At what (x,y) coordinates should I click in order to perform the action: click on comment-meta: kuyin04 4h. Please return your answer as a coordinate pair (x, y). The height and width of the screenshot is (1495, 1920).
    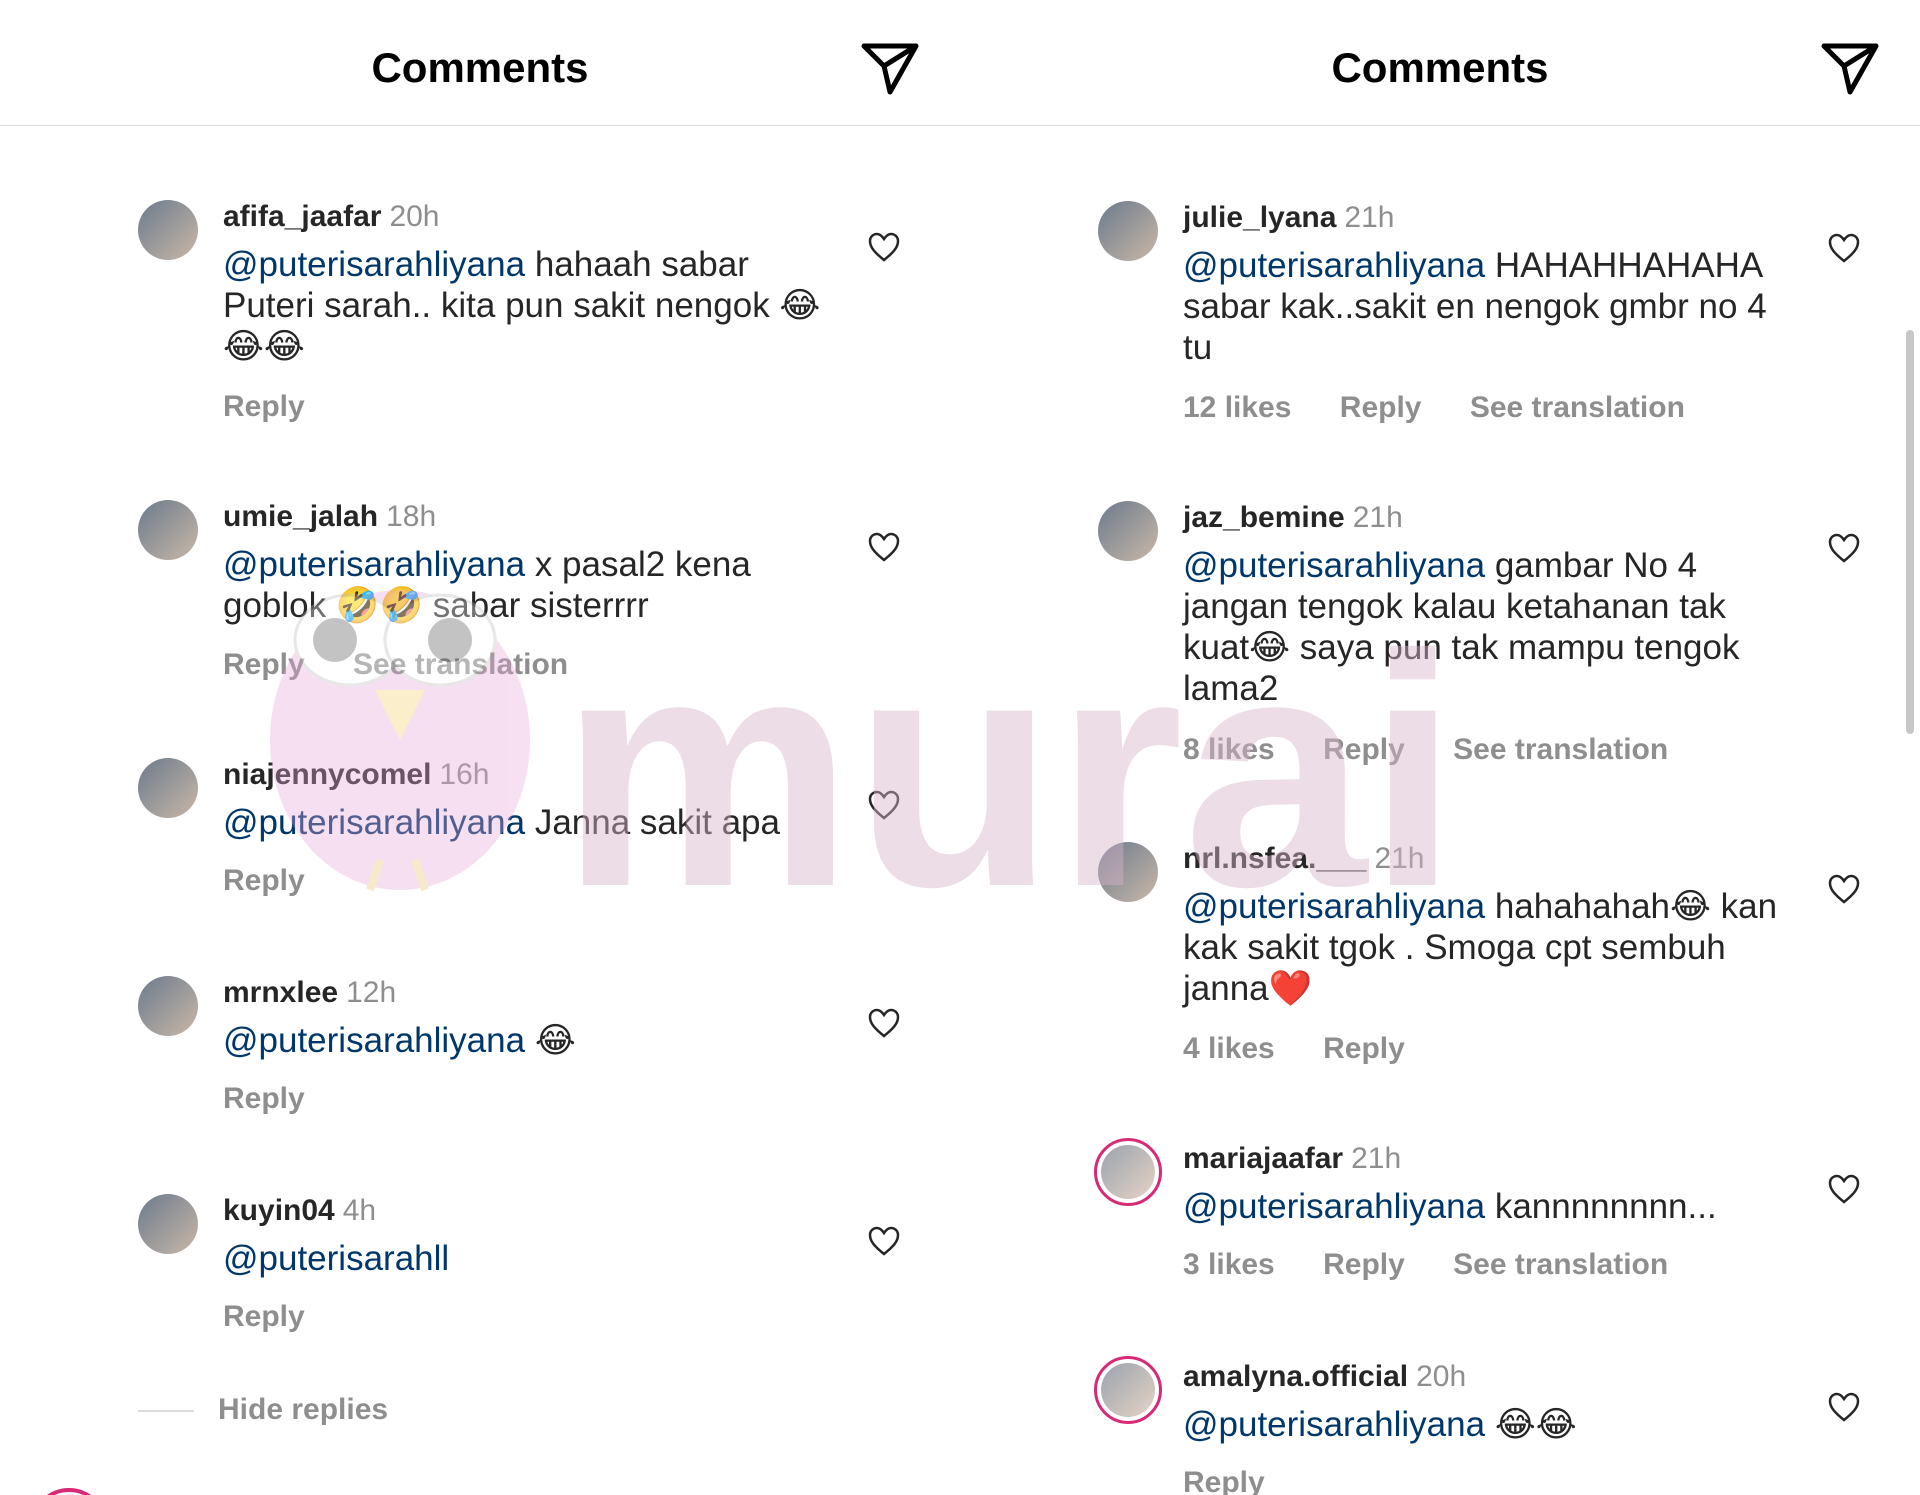
    Looking at the image, I should click on (299, 1211).